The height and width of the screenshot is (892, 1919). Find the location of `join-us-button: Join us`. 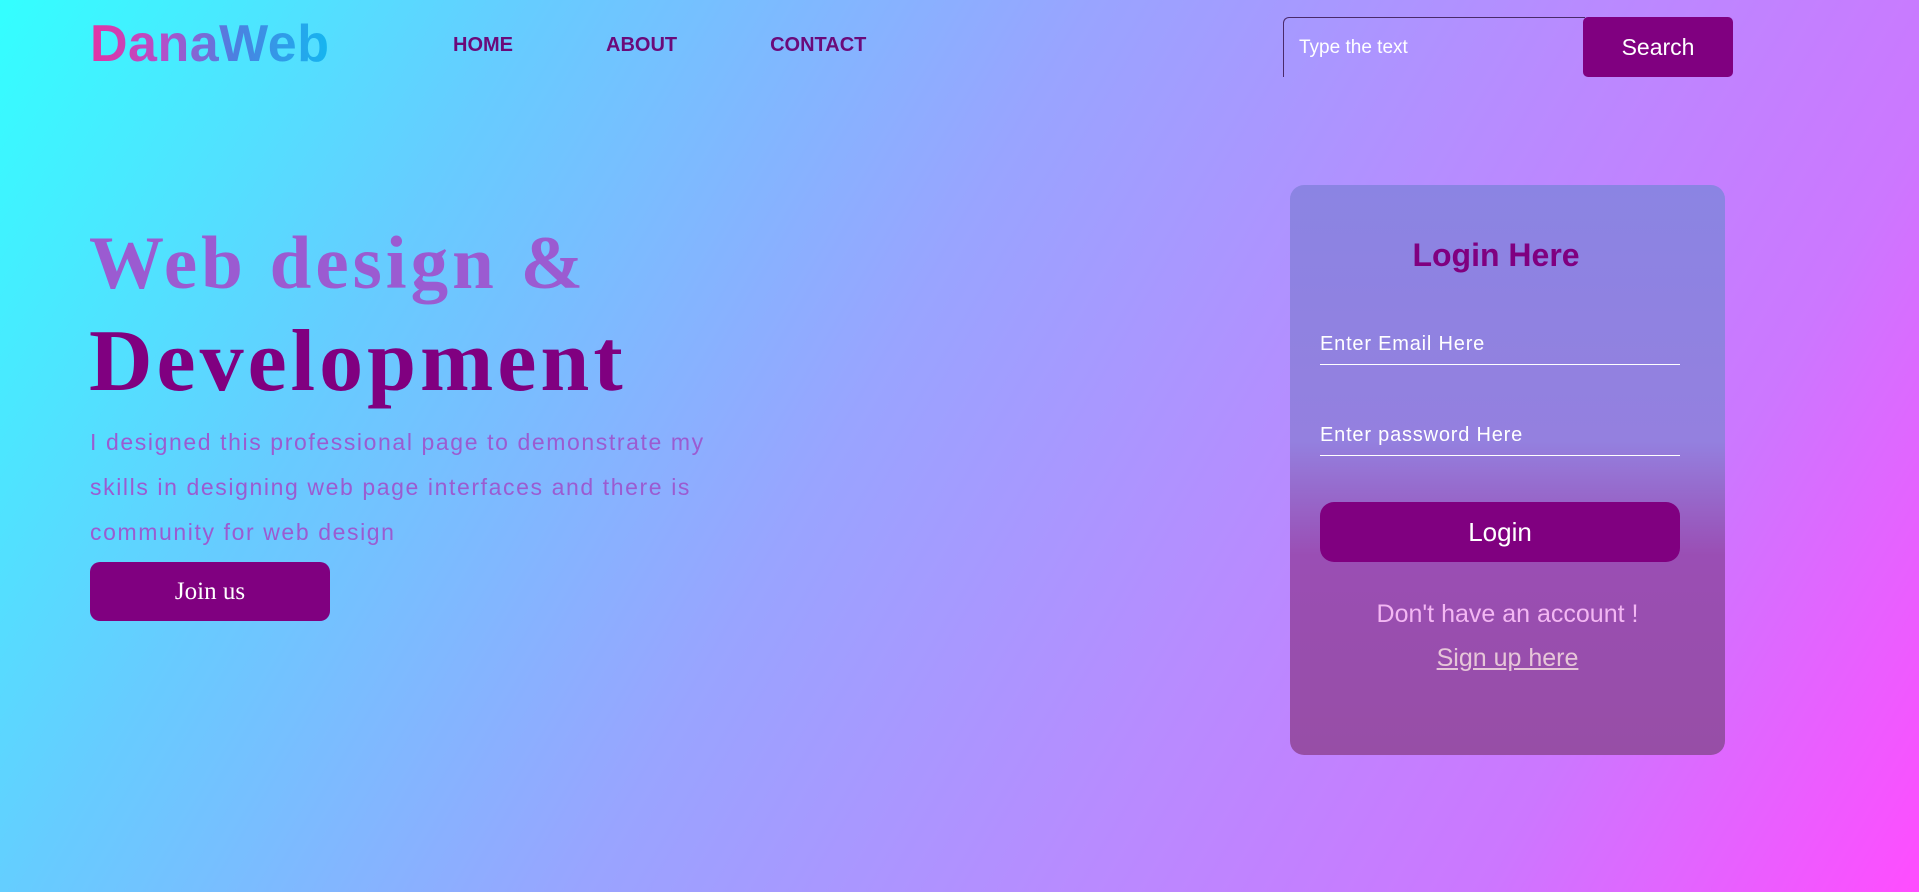

join-us-button: Join us is located at coordinates (210, 591).